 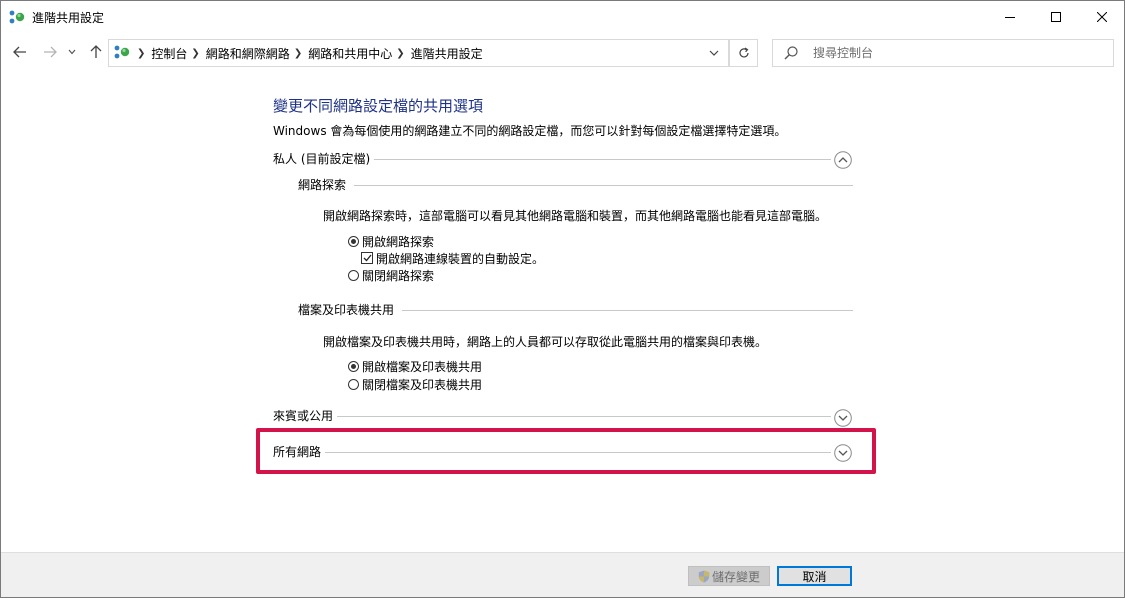 I want to click on profile-label-guest-public: 來賓或公用, so click(x=305, y=416).